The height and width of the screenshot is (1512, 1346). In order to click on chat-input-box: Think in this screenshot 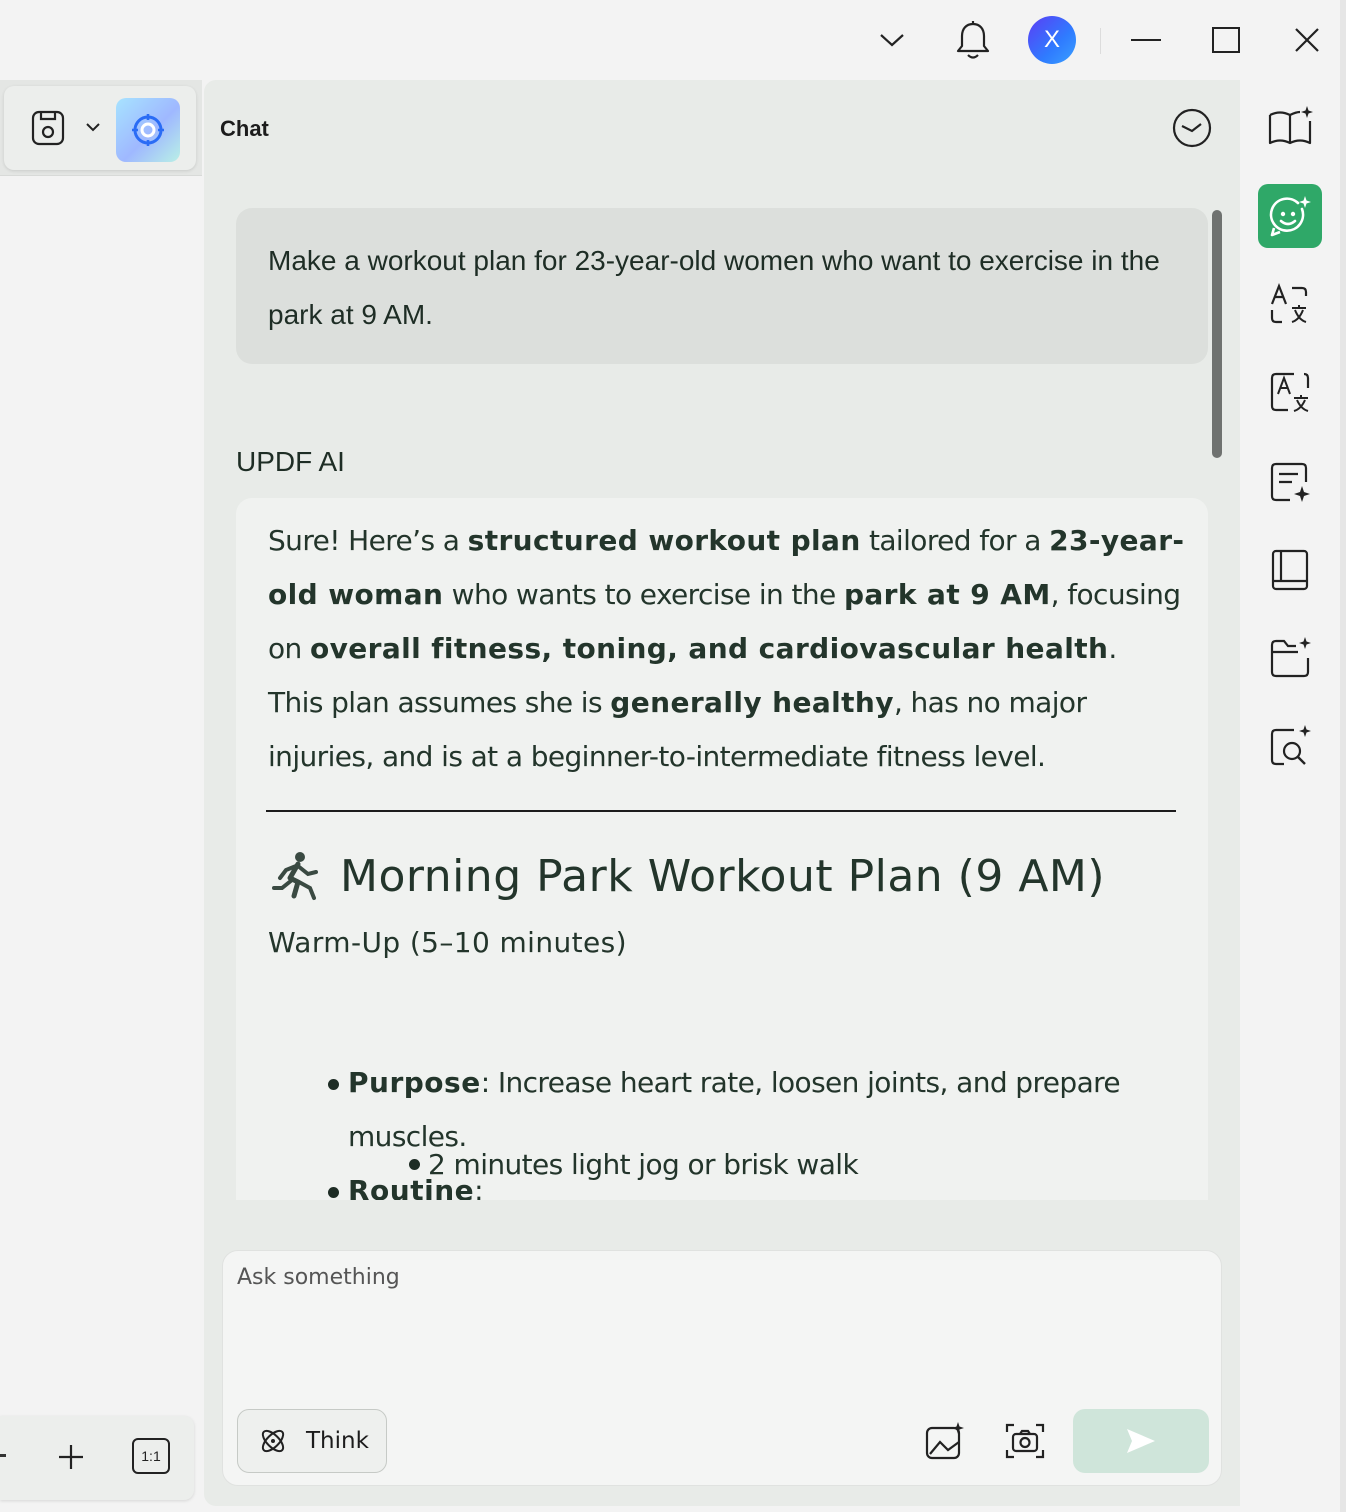, I will do `click(722, 1368)`.